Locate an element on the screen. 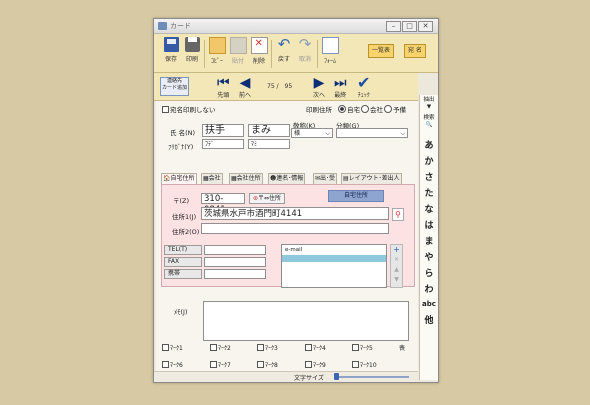 This screenshot has height=405, width=590. kana-index-a: あ is located at coordinates (429, 144).